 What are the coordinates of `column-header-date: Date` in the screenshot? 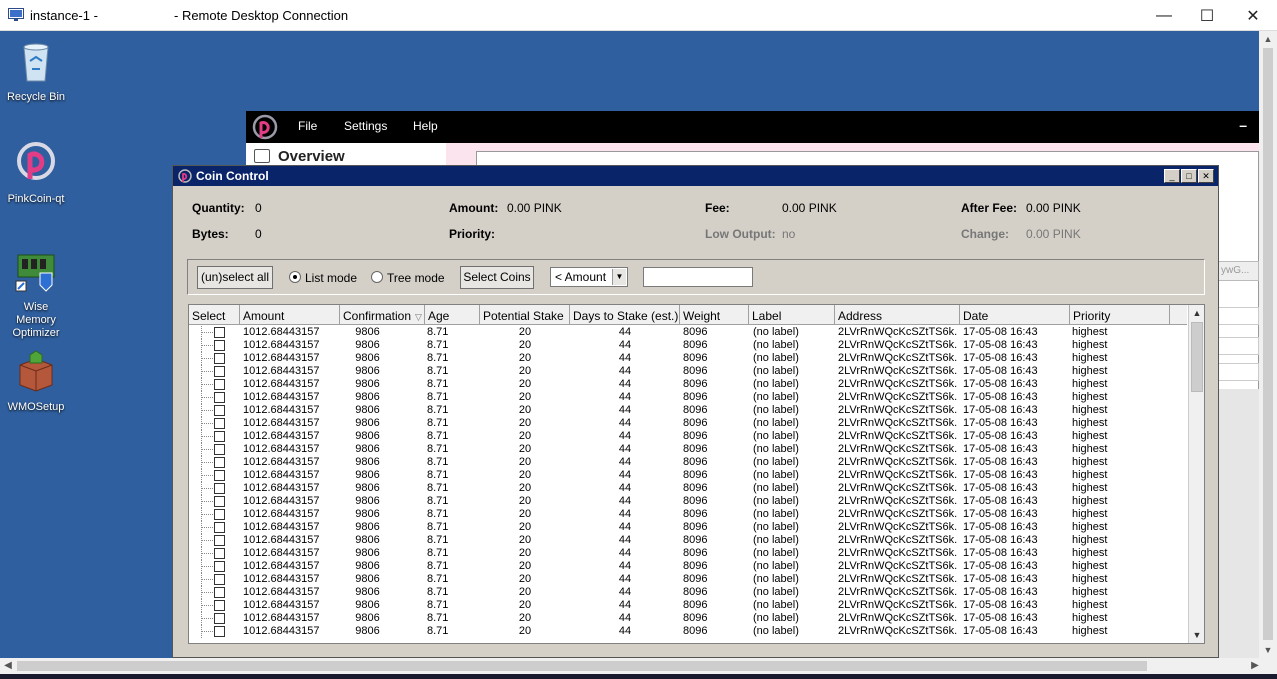 It's located at (1015, 315).